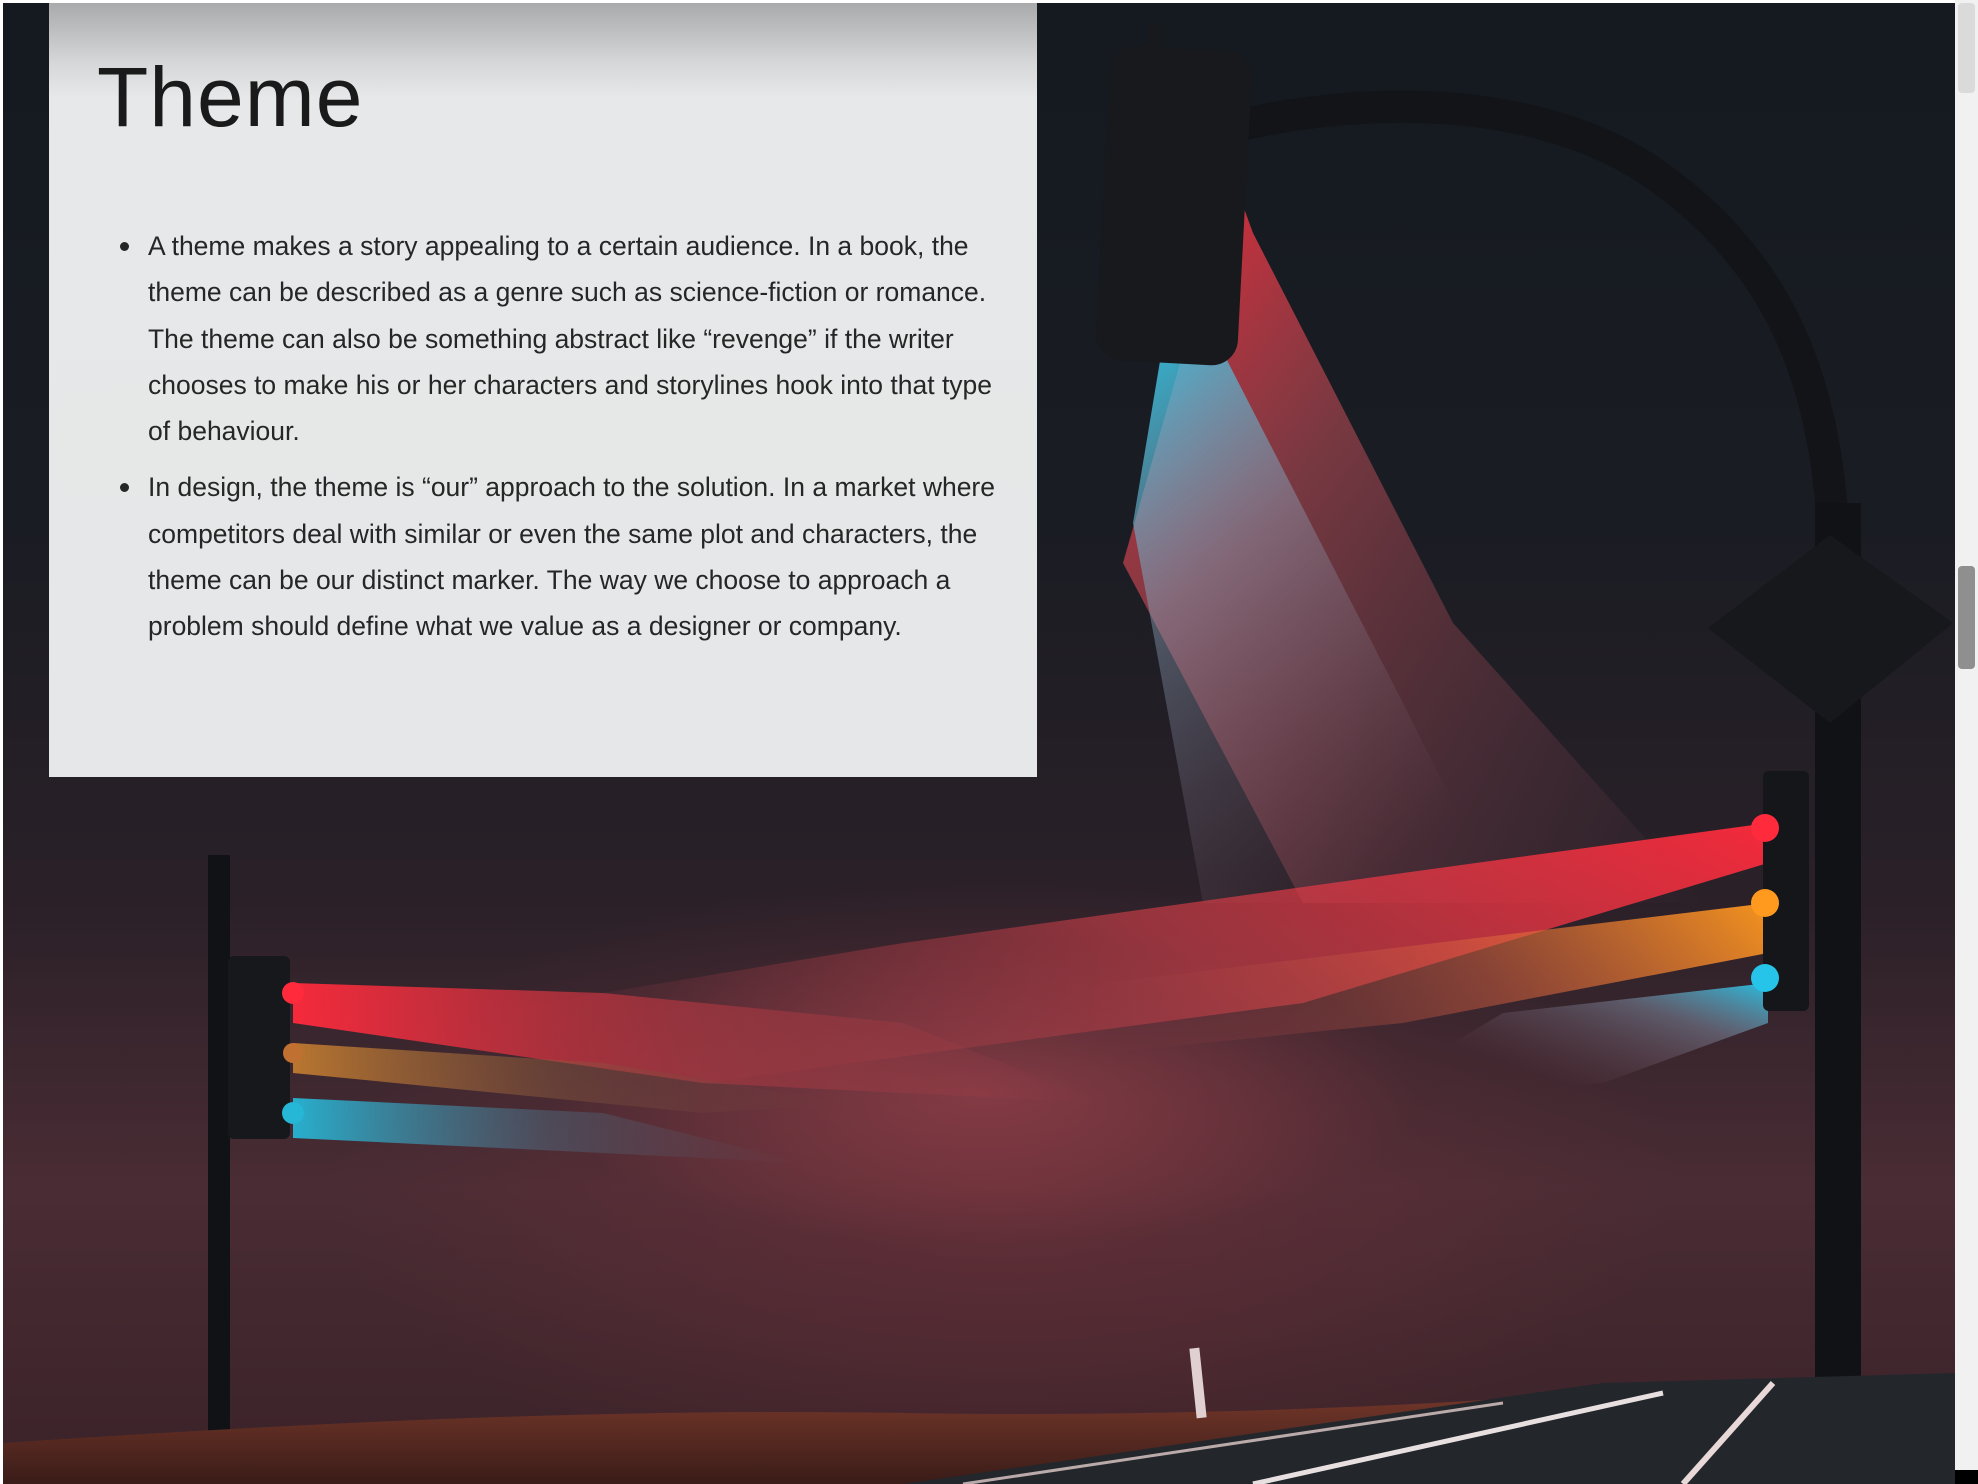  I want to click on right-cyan-lamp, so click(1765, 978).